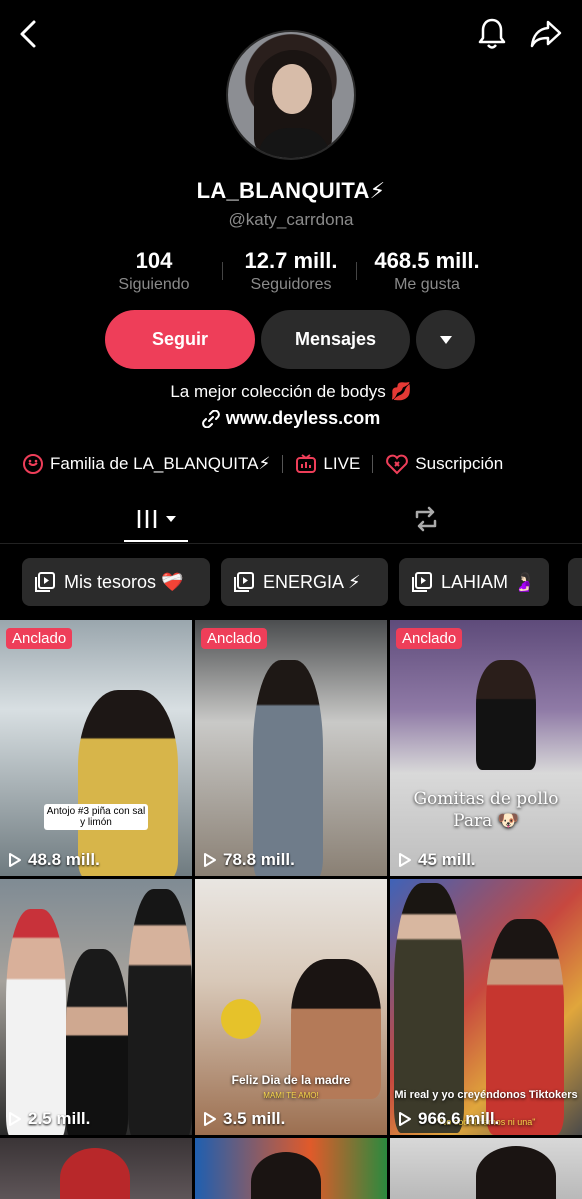  What do you see at coordinates (486, 810) in the screenshot?
I see `video-caption: Gomitas de pollo Para 🐶` at bounding box center [486, 810].